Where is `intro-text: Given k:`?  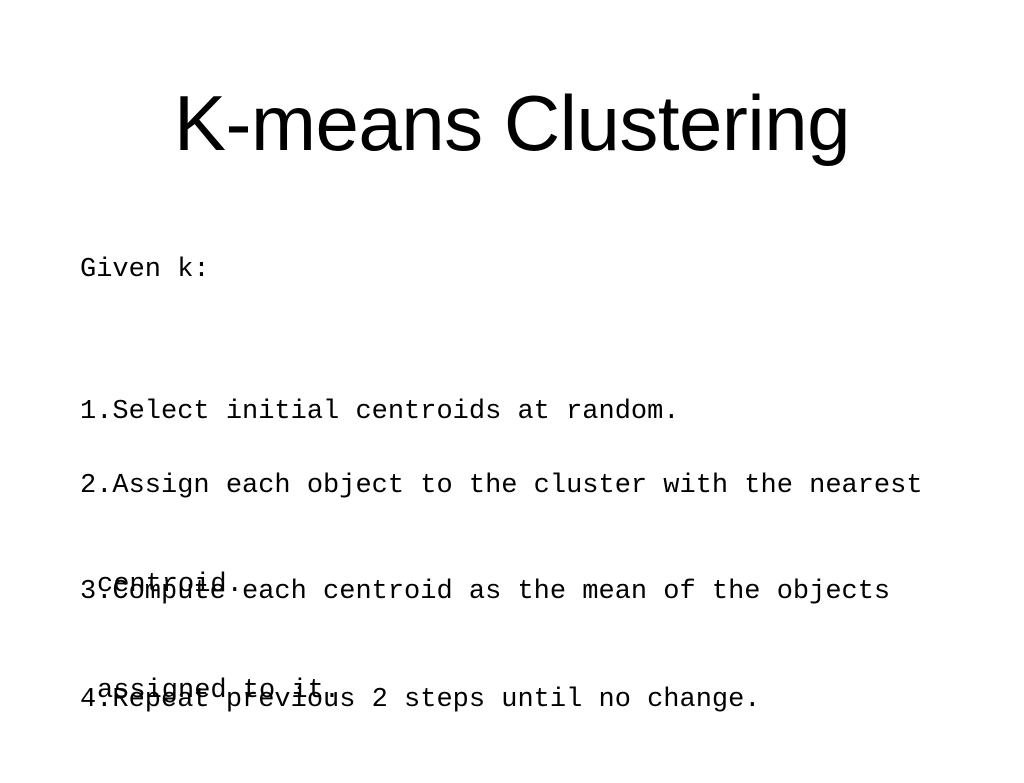 intro-text: Given k: is located at coordinates (145, 270).